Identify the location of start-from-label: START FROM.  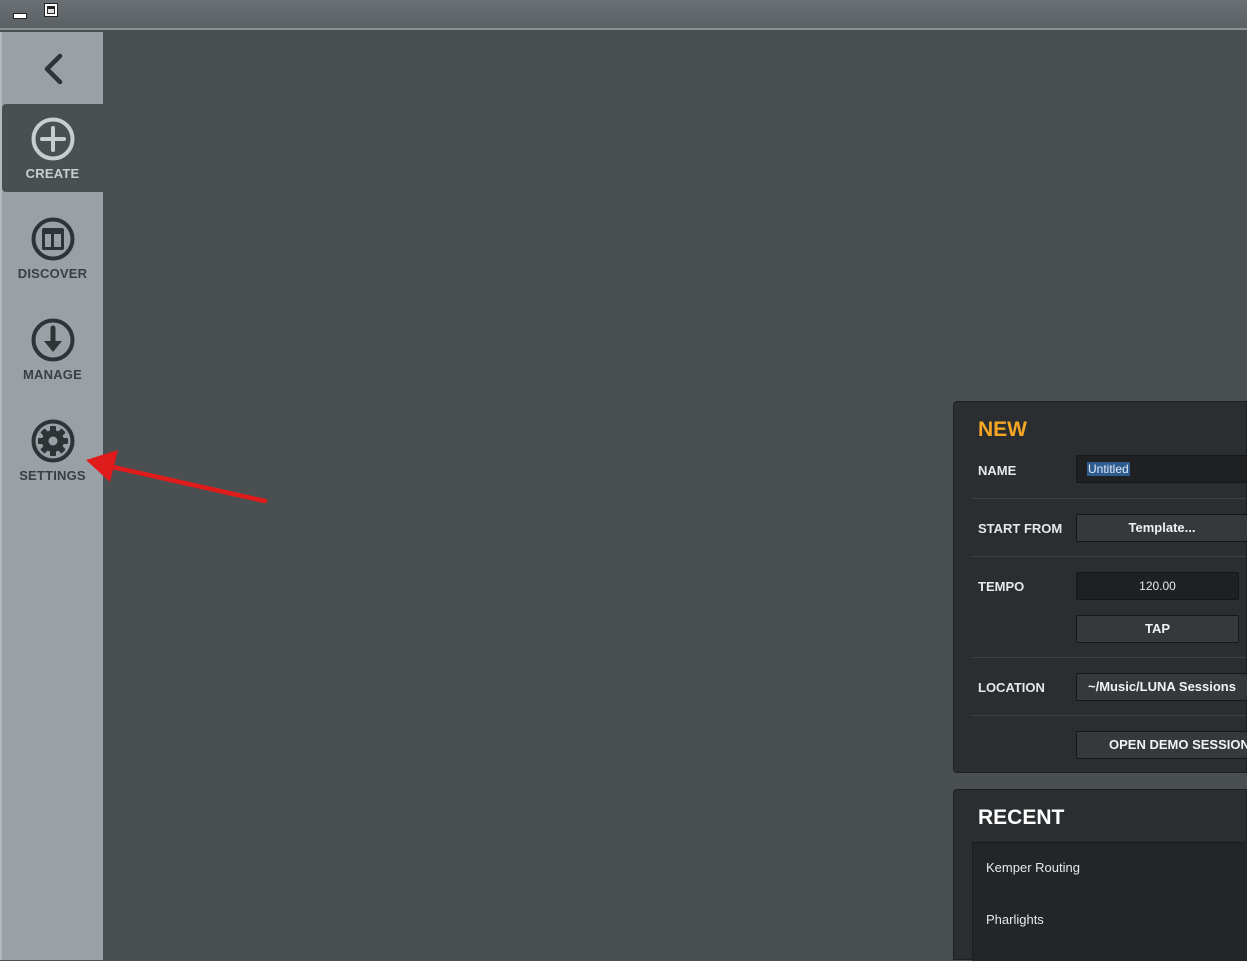
(1020, 528).